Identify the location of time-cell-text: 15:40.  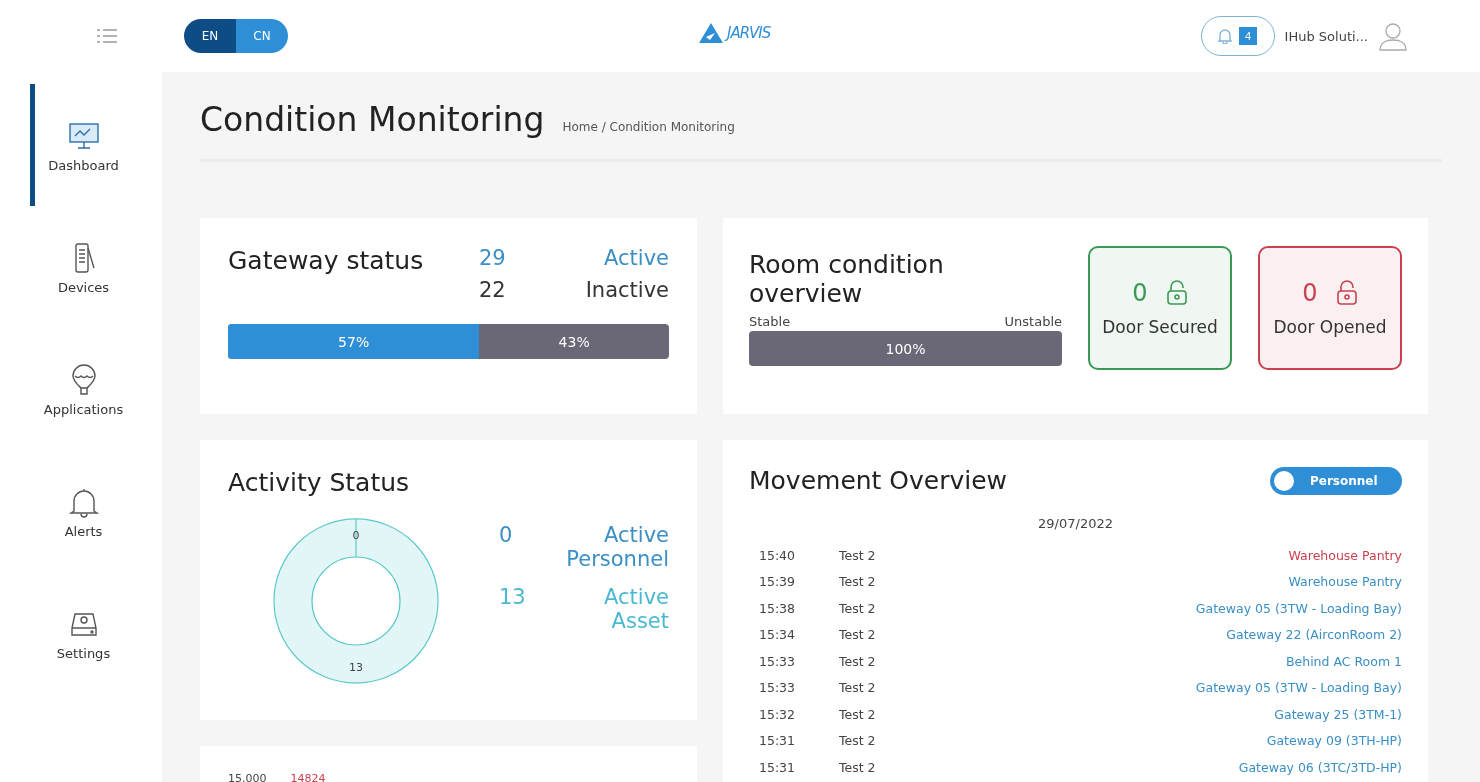
(777, 555).